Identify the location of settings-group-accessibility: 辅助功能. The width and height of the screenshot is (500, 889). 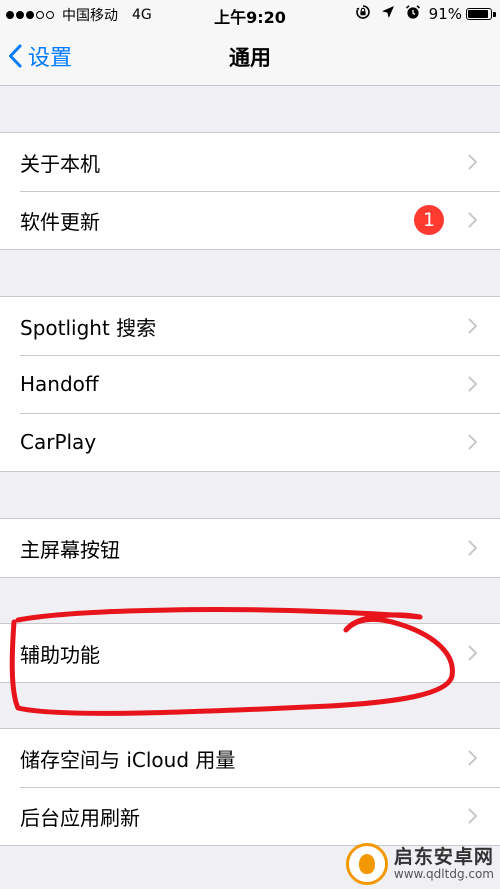
(250, 653).